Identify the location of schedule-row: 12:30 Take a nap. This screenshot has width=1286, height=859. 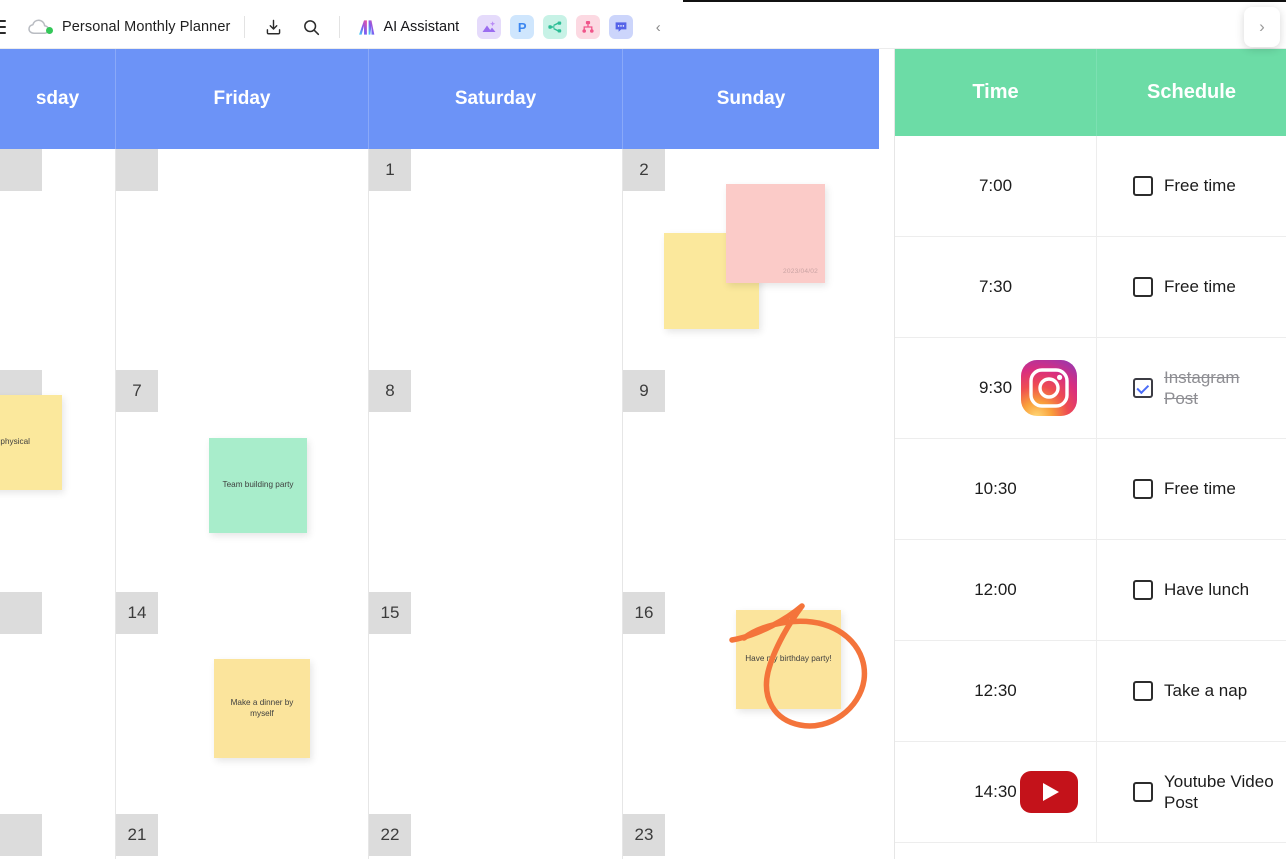
(1090, 691).